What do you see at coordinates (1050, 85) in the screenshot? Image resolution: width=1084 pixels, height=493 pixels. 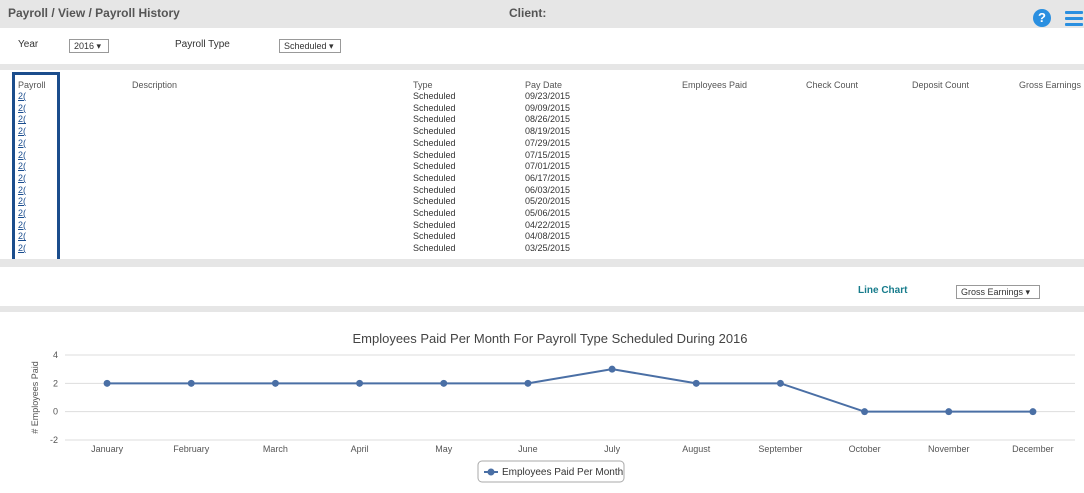 I see `column-header-gross-earnings: Gross Earnings` at bounding box center [1050, 85].